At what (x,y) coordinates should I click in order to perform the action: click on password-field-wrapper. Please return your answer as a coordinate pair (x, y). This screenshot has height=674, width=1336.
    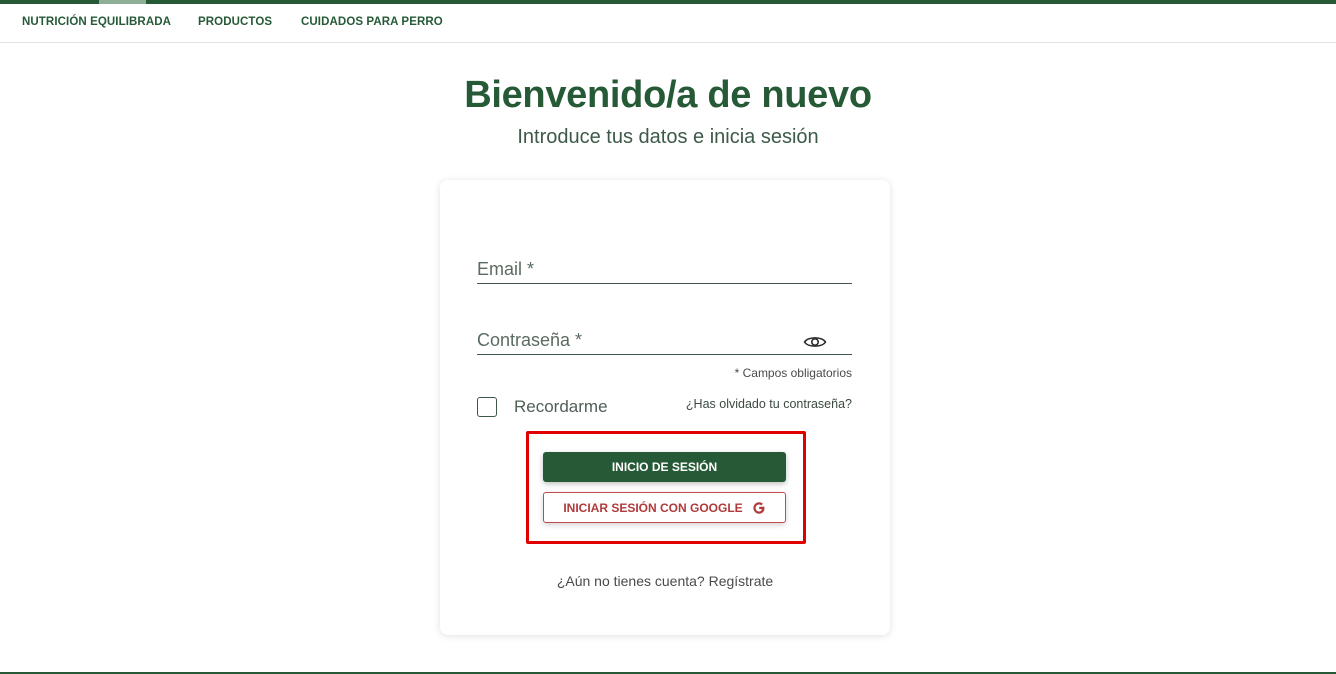
    Looking at the image, I should click on (664, 335).